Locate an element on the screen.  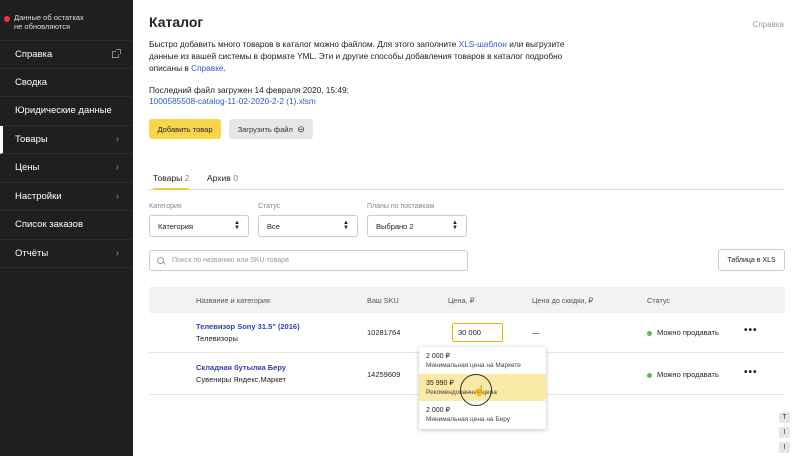
column-header: Цена до скидки, ₽ is located at coordinates (563, 300).